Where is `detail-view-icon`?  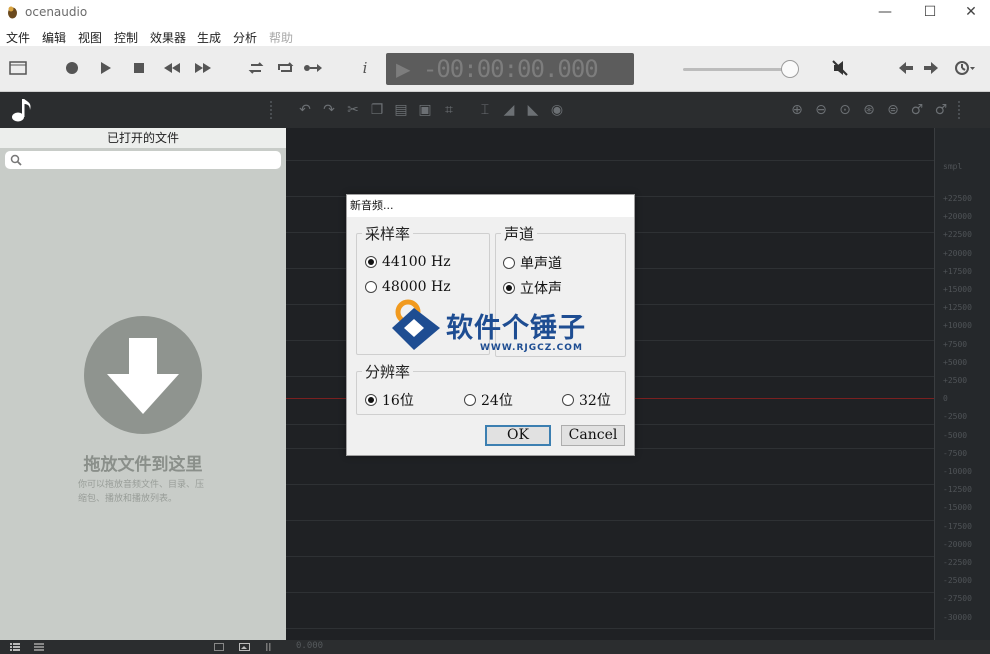
detail-view-icon is located at coordinates (39, 647).